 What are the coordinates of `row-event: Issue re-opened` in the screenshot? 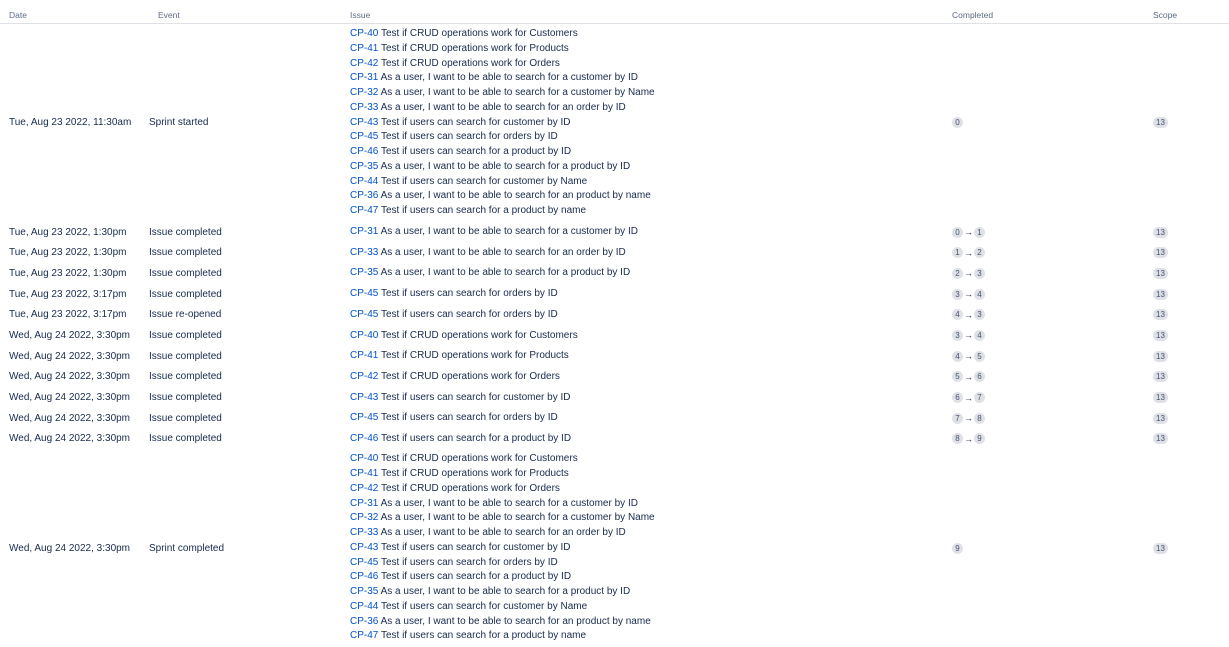 It's located at (185, 315).